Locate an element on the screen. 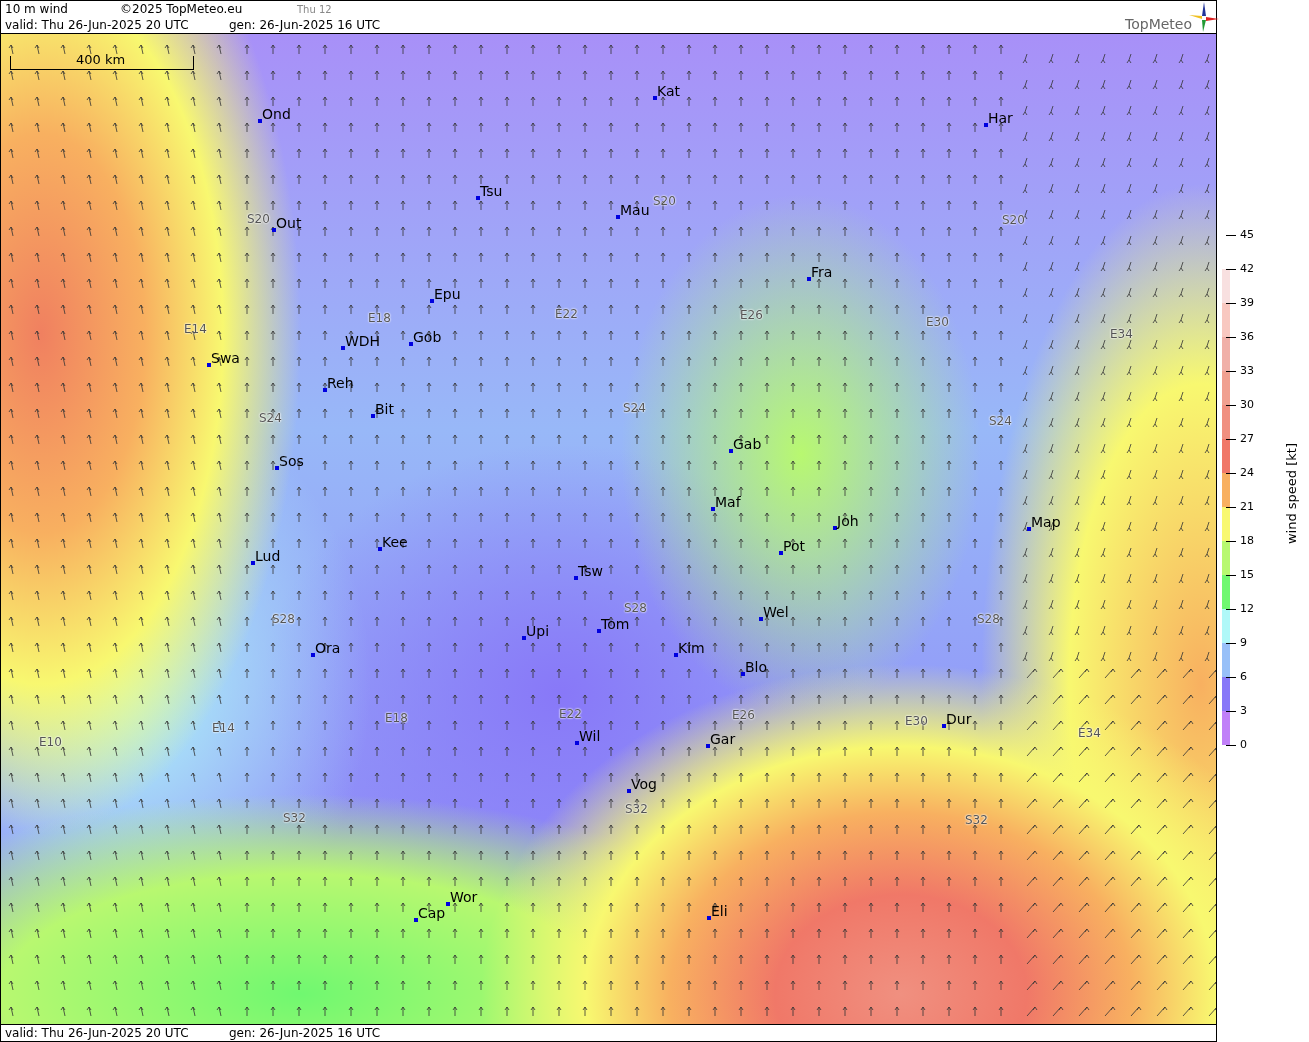 This screenshot has width=1309, height=1042. legend-tick-label: 27 is located at coordinates (1247, 439).